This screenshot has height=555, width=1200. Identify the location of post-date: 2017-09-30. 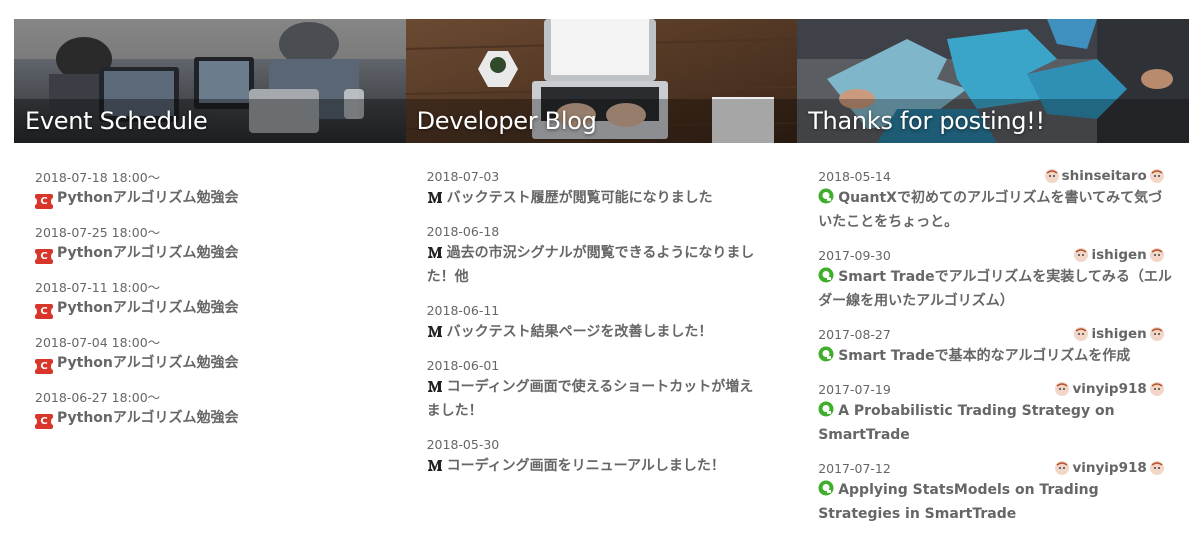
(854, 255).